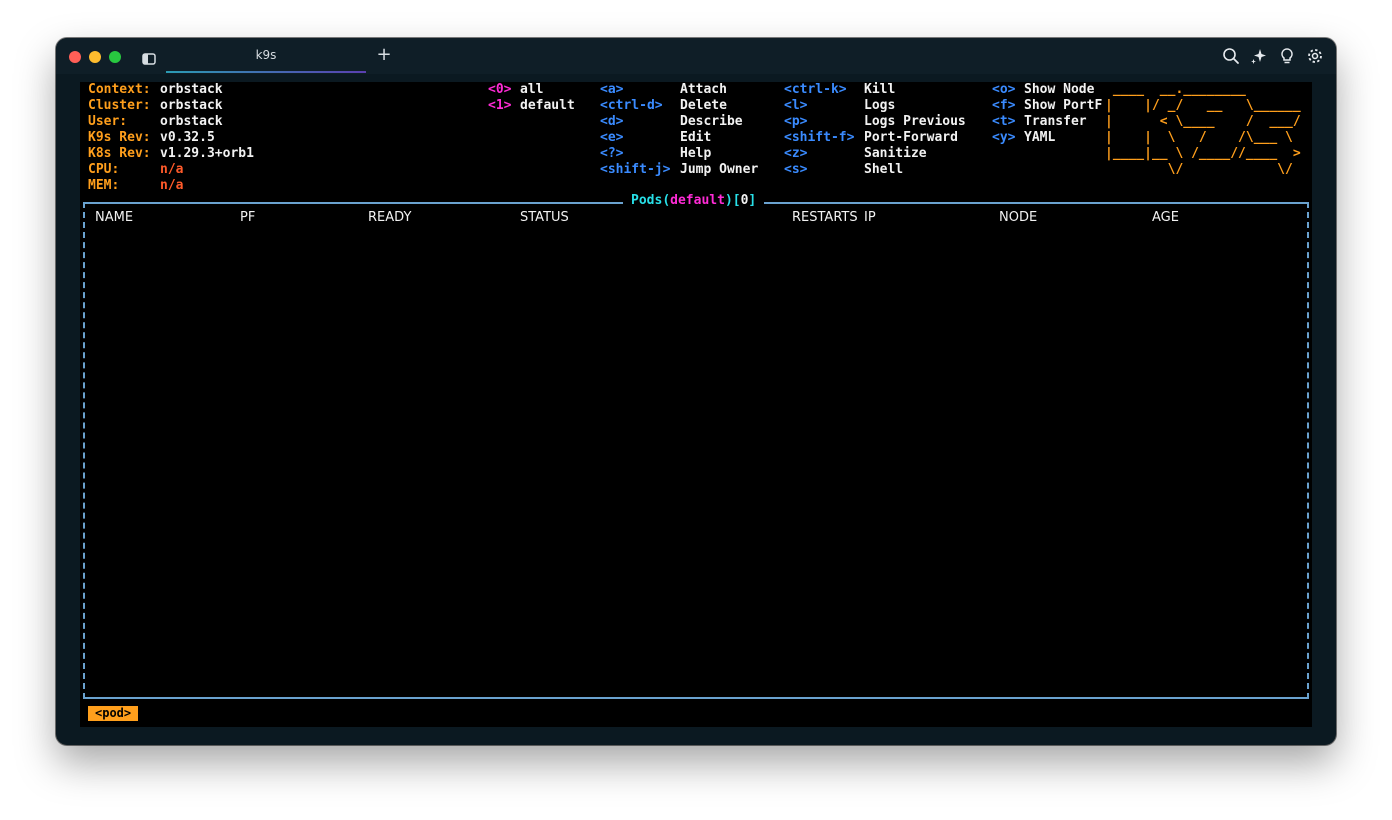  What do you see at coordinates (266, 72) in the screenshot?
I see `active-tab-indicator` at bounding box center [266, 72].